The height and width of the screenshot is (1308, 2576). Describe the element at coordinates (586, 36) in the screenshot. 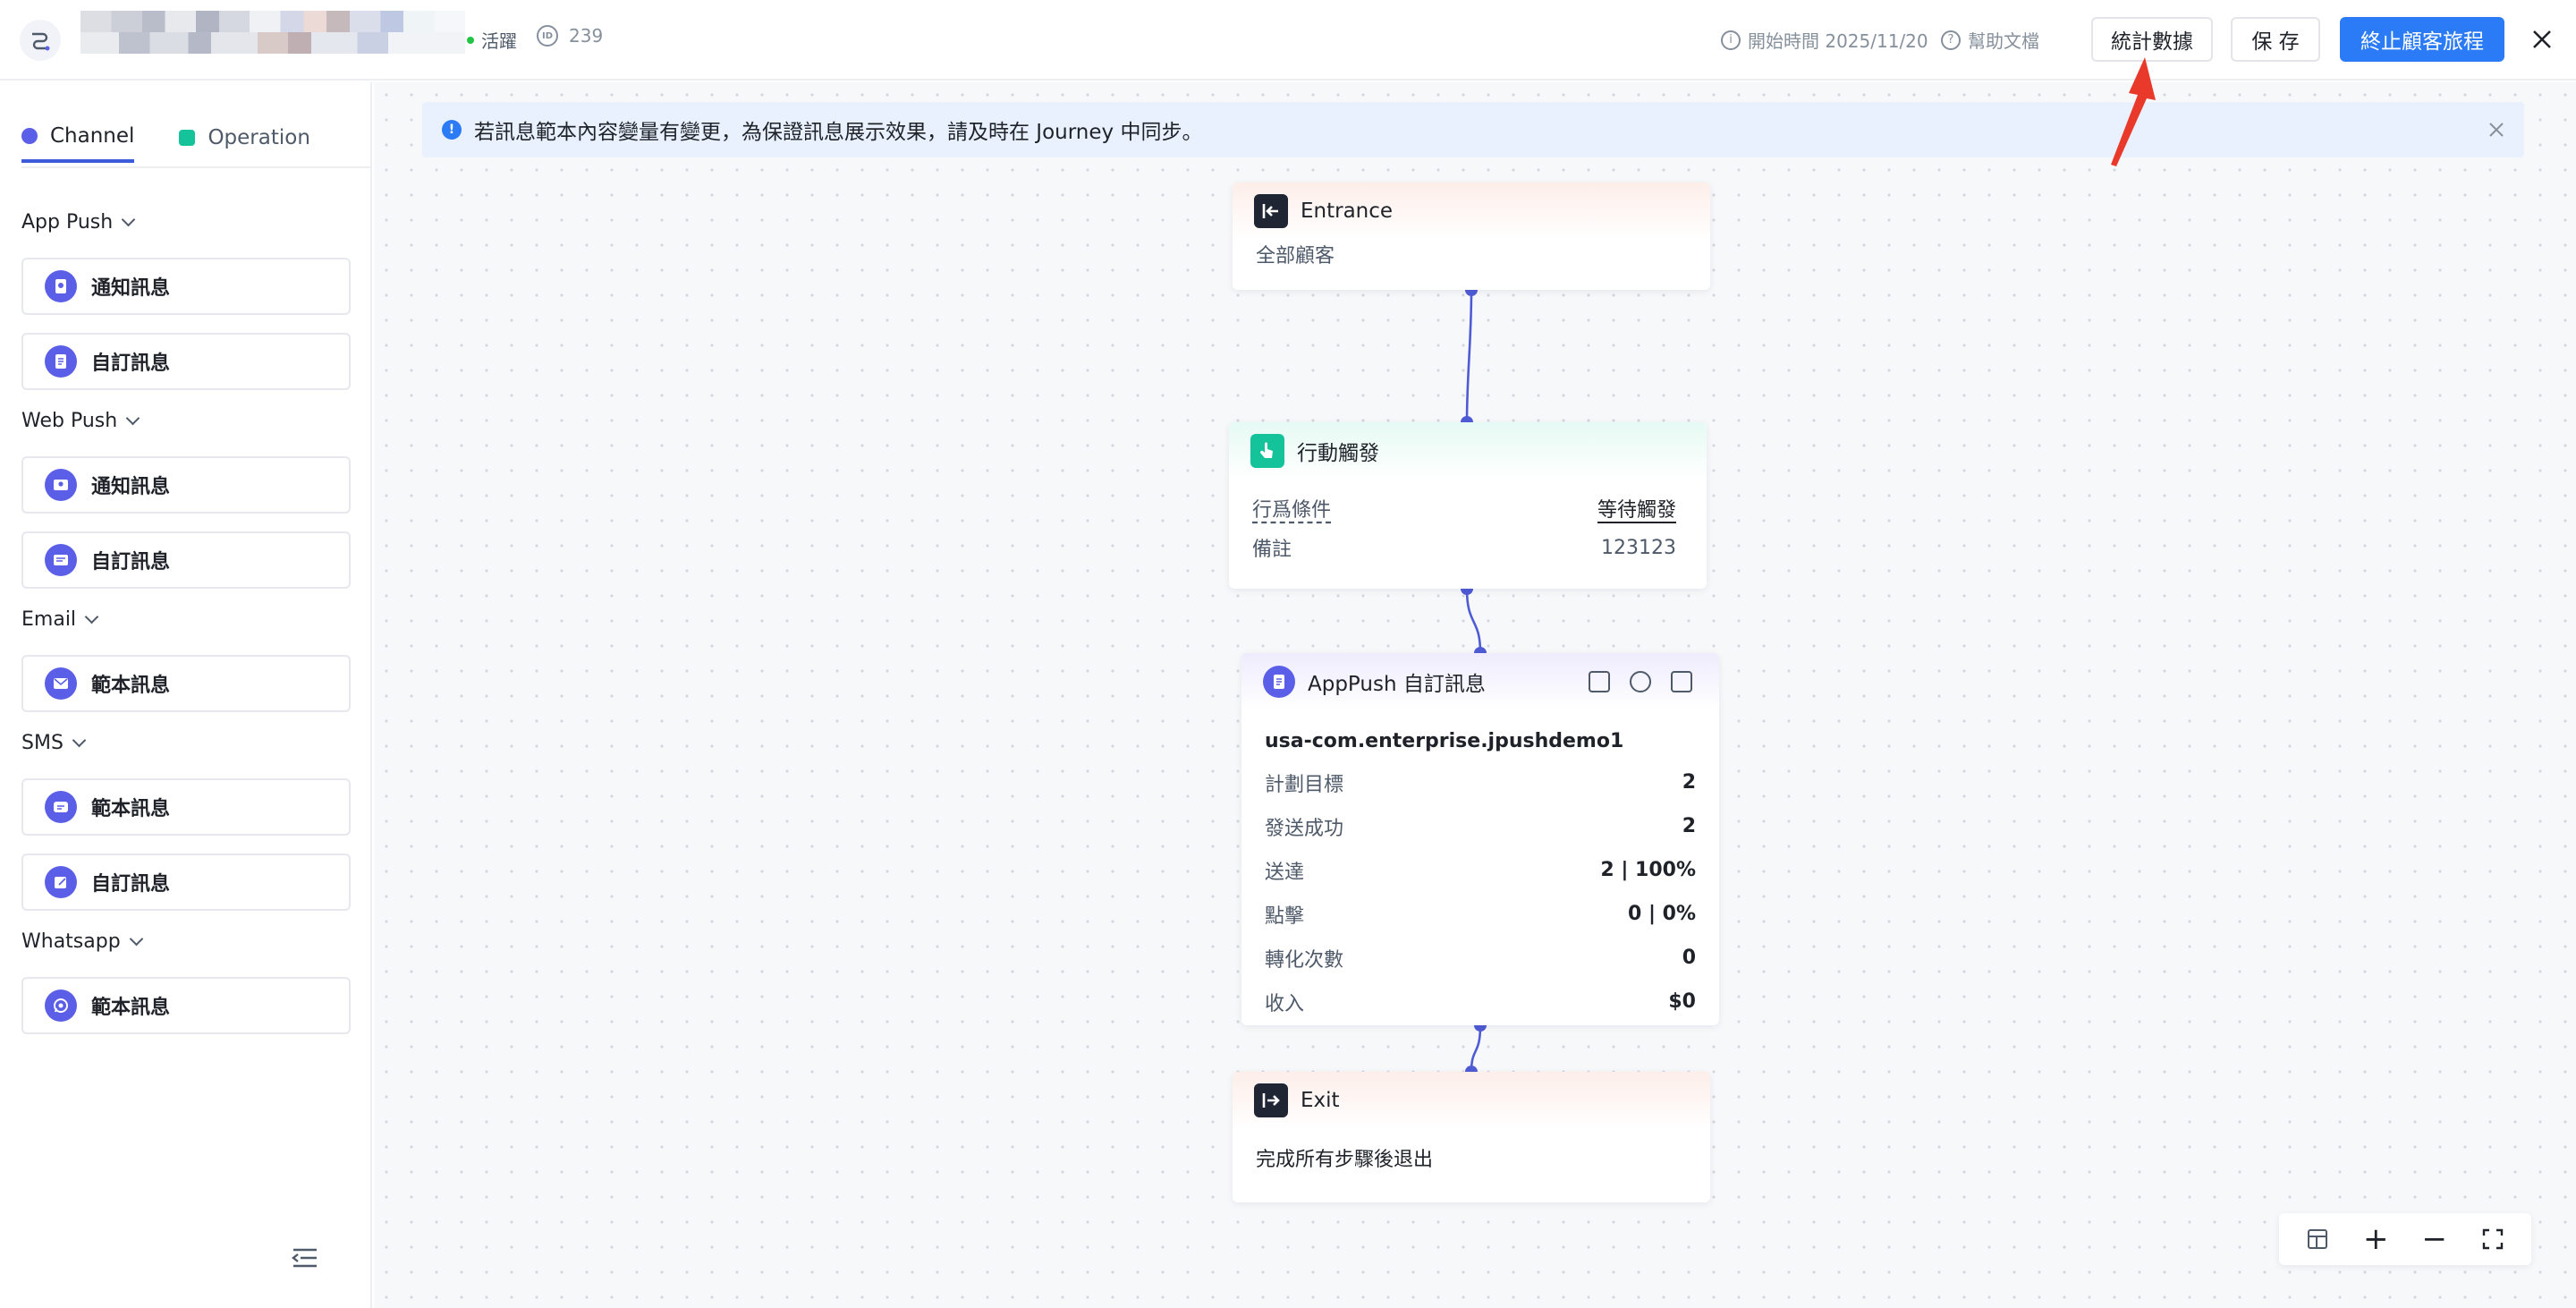

I see `id-value: 239` at that location.